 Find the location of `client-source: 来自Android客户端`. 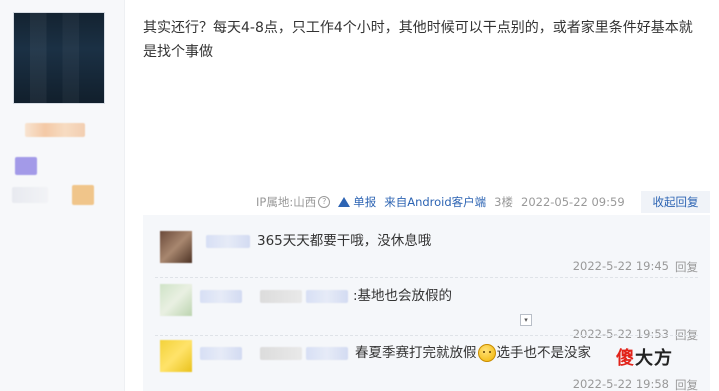

client-source: 来自Android客户端 is located at coordinates (435, 202).